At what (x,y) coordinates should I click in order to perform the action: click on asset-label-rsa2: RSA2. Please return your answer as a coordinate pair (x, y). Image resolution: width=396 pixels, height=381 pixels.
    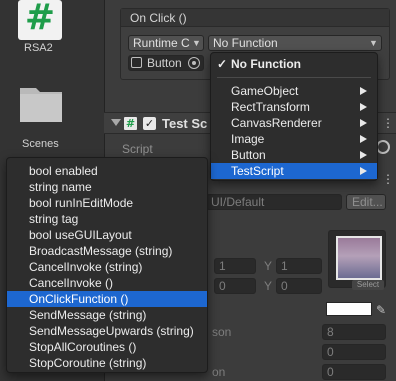
    Looking at the image, I should click on (38, 48).